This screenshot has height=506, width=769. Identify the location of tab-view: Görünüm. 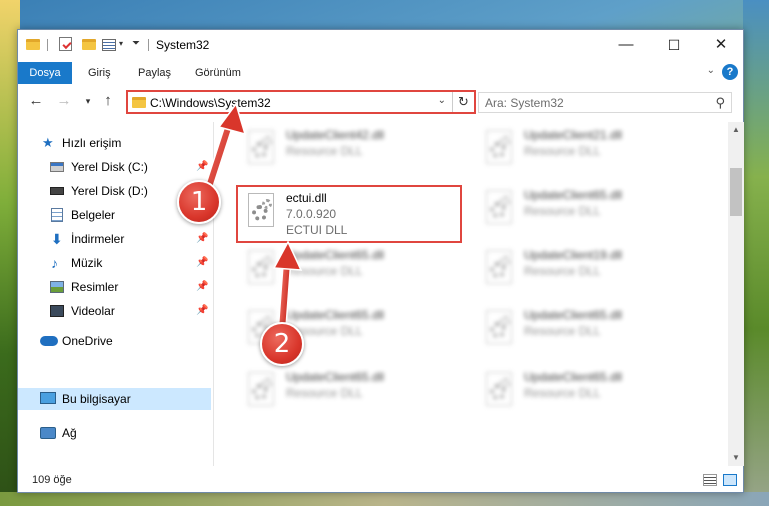
(218, 73).